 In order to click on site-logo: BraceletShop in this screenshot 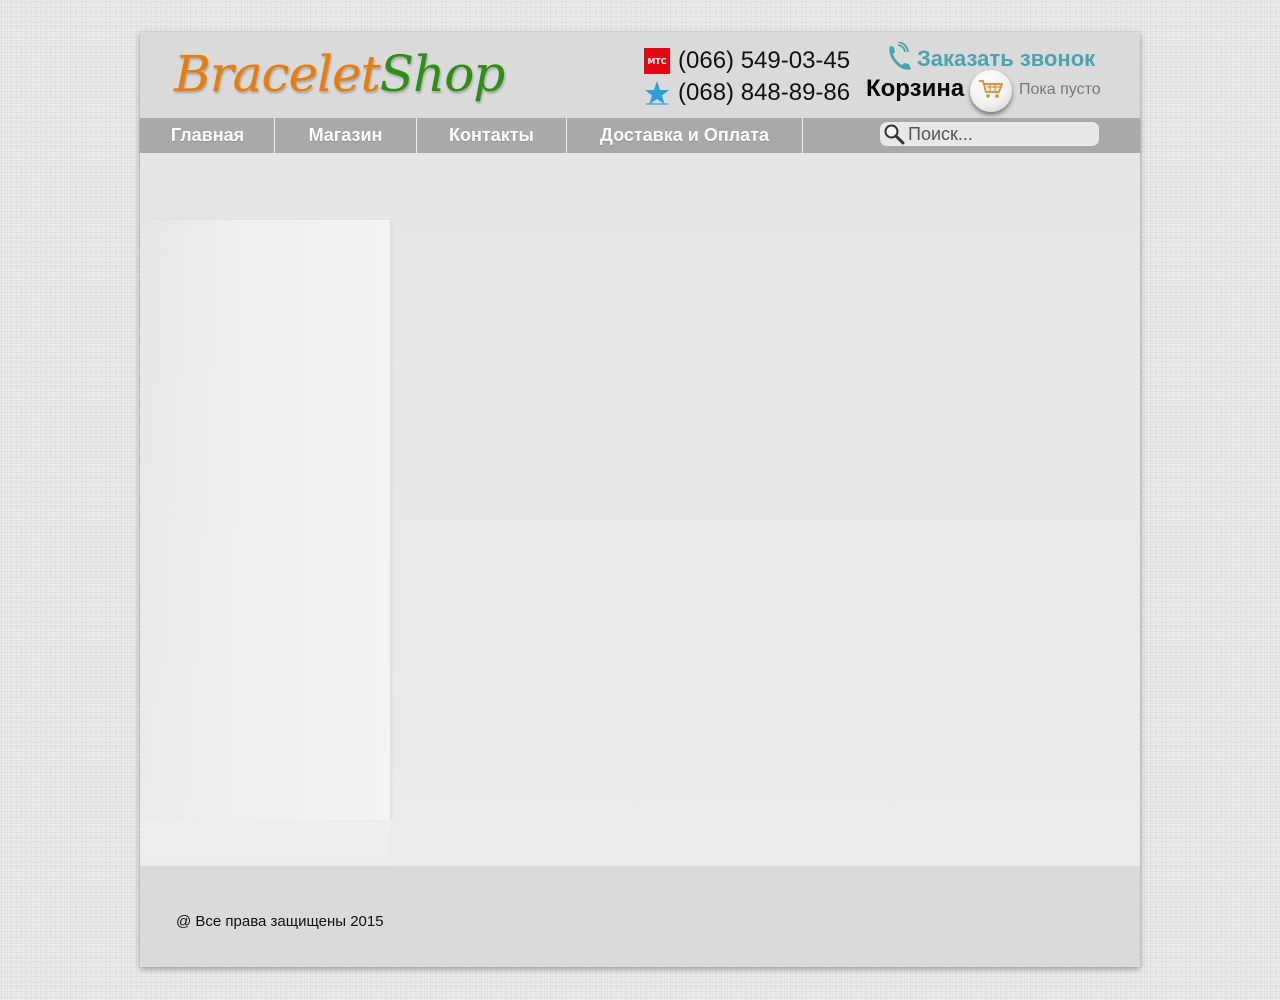, I will do `click(340, 74)`.